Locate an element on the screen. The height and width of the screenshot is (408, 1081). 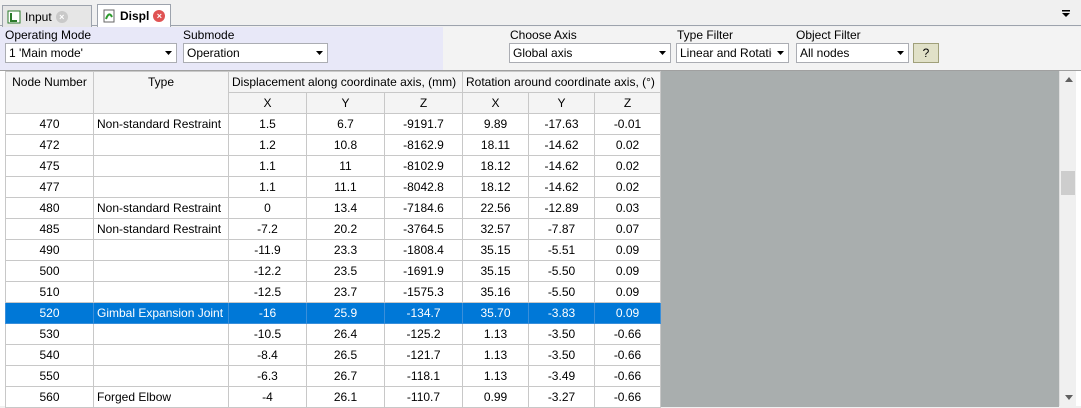
table-cell-rz: 0.03 is located at coordinates (627, 208).